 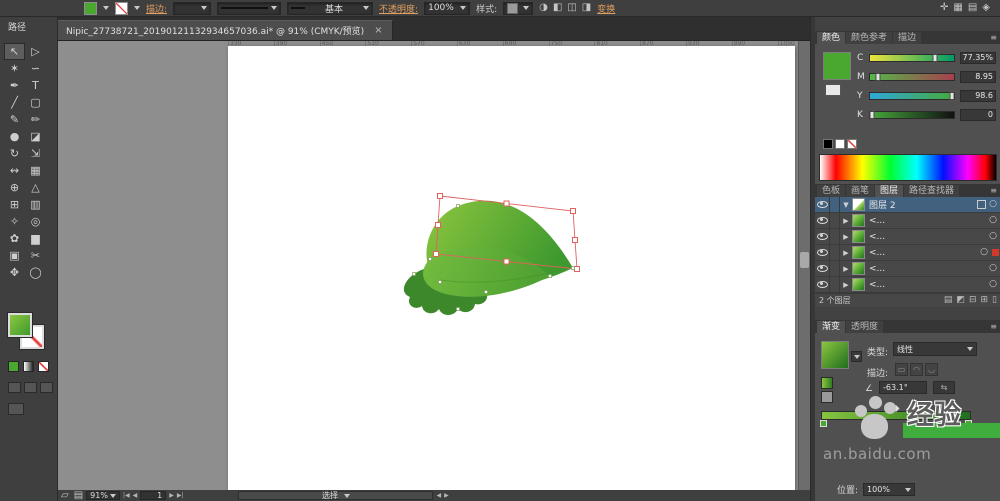 I want to click on symbol-sprayer-tool: ✿, so click(x=14, y=238).